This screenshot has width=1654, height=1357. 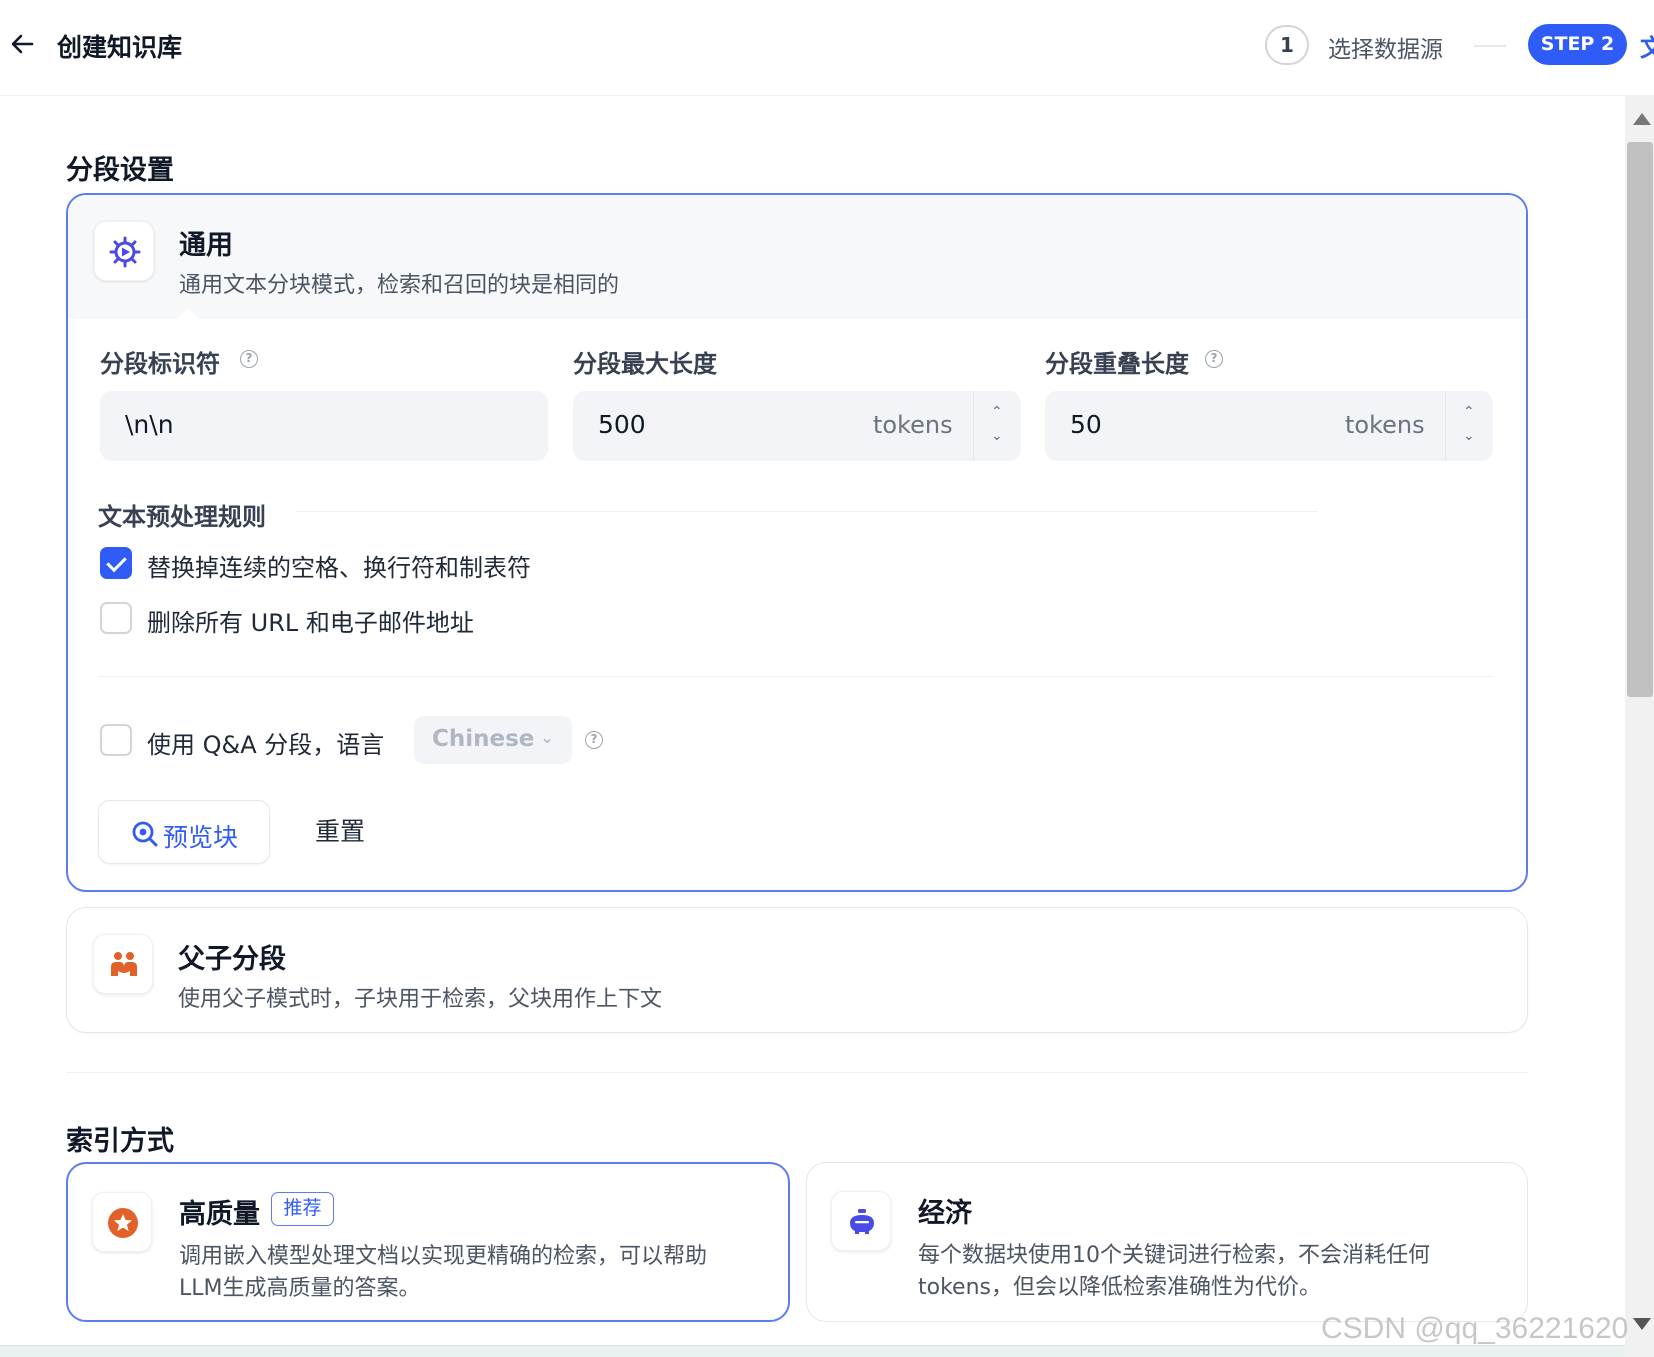 I want to click on max-length-label: 分段最大长度, so click(x=645, y=364).